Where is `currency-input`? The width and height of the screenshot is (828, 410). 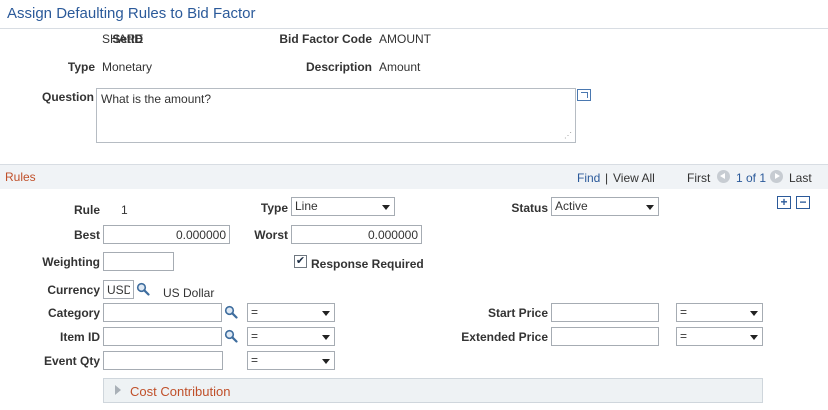 currency-input is located at coordinates (118, 289).